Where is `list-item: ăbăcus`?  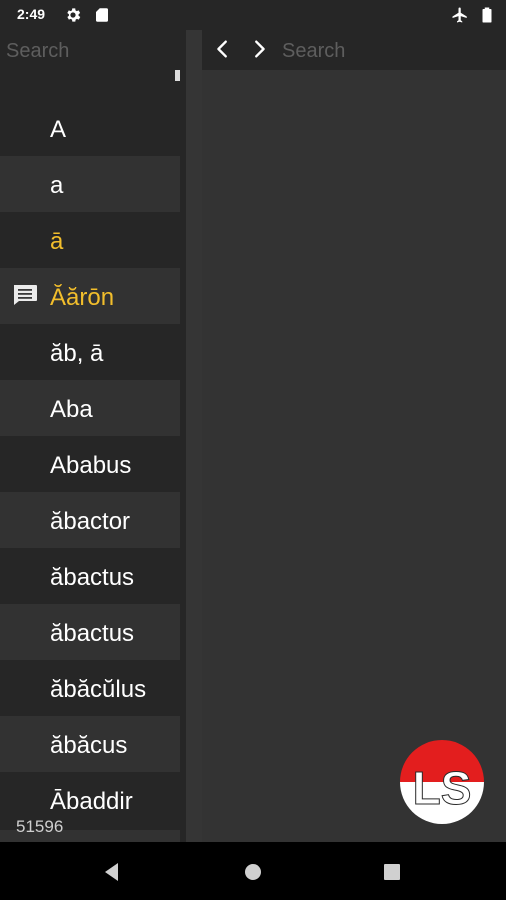 list-item: ăbăcus is located at coordinates (90, 744).